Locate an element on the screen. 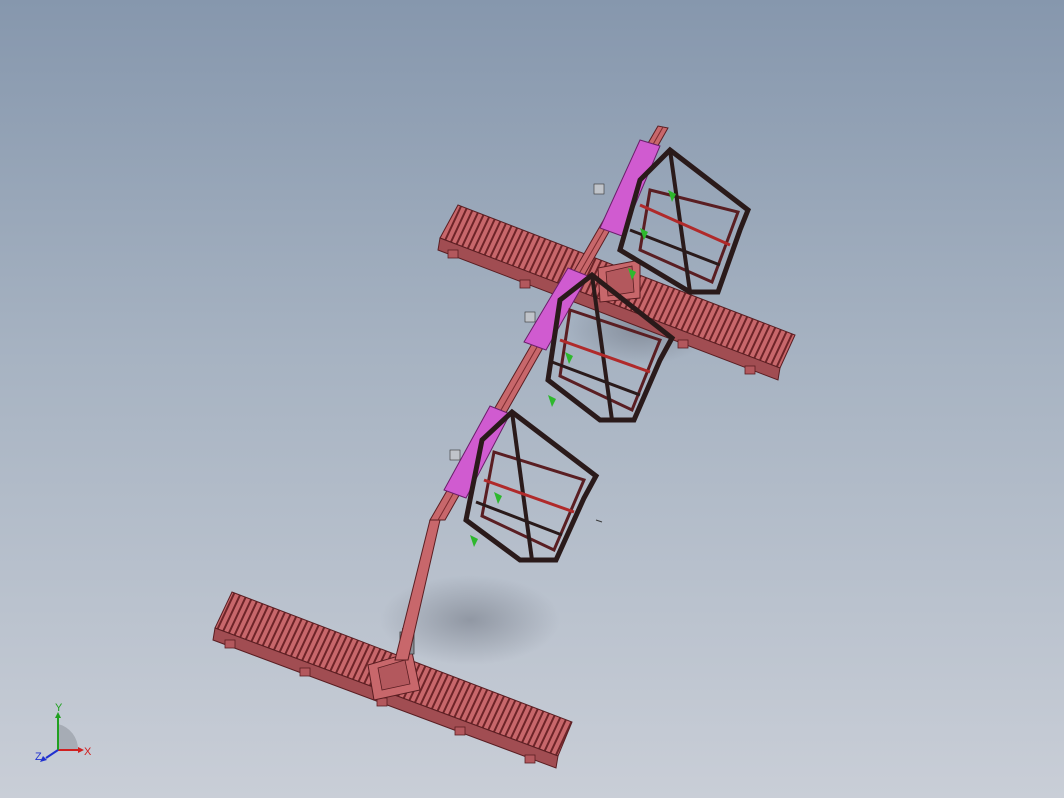  z-axis-line is located at coordinates (52, 754).